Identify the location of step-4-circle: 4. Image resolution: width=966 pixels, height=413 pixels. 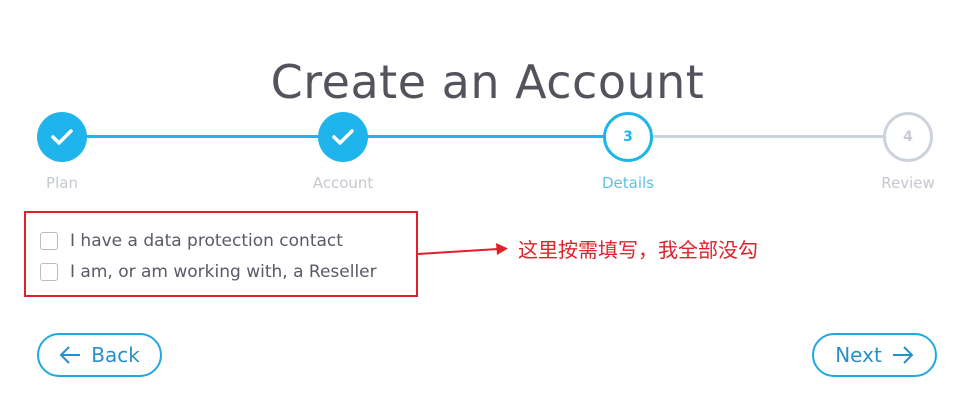
(908, 137).